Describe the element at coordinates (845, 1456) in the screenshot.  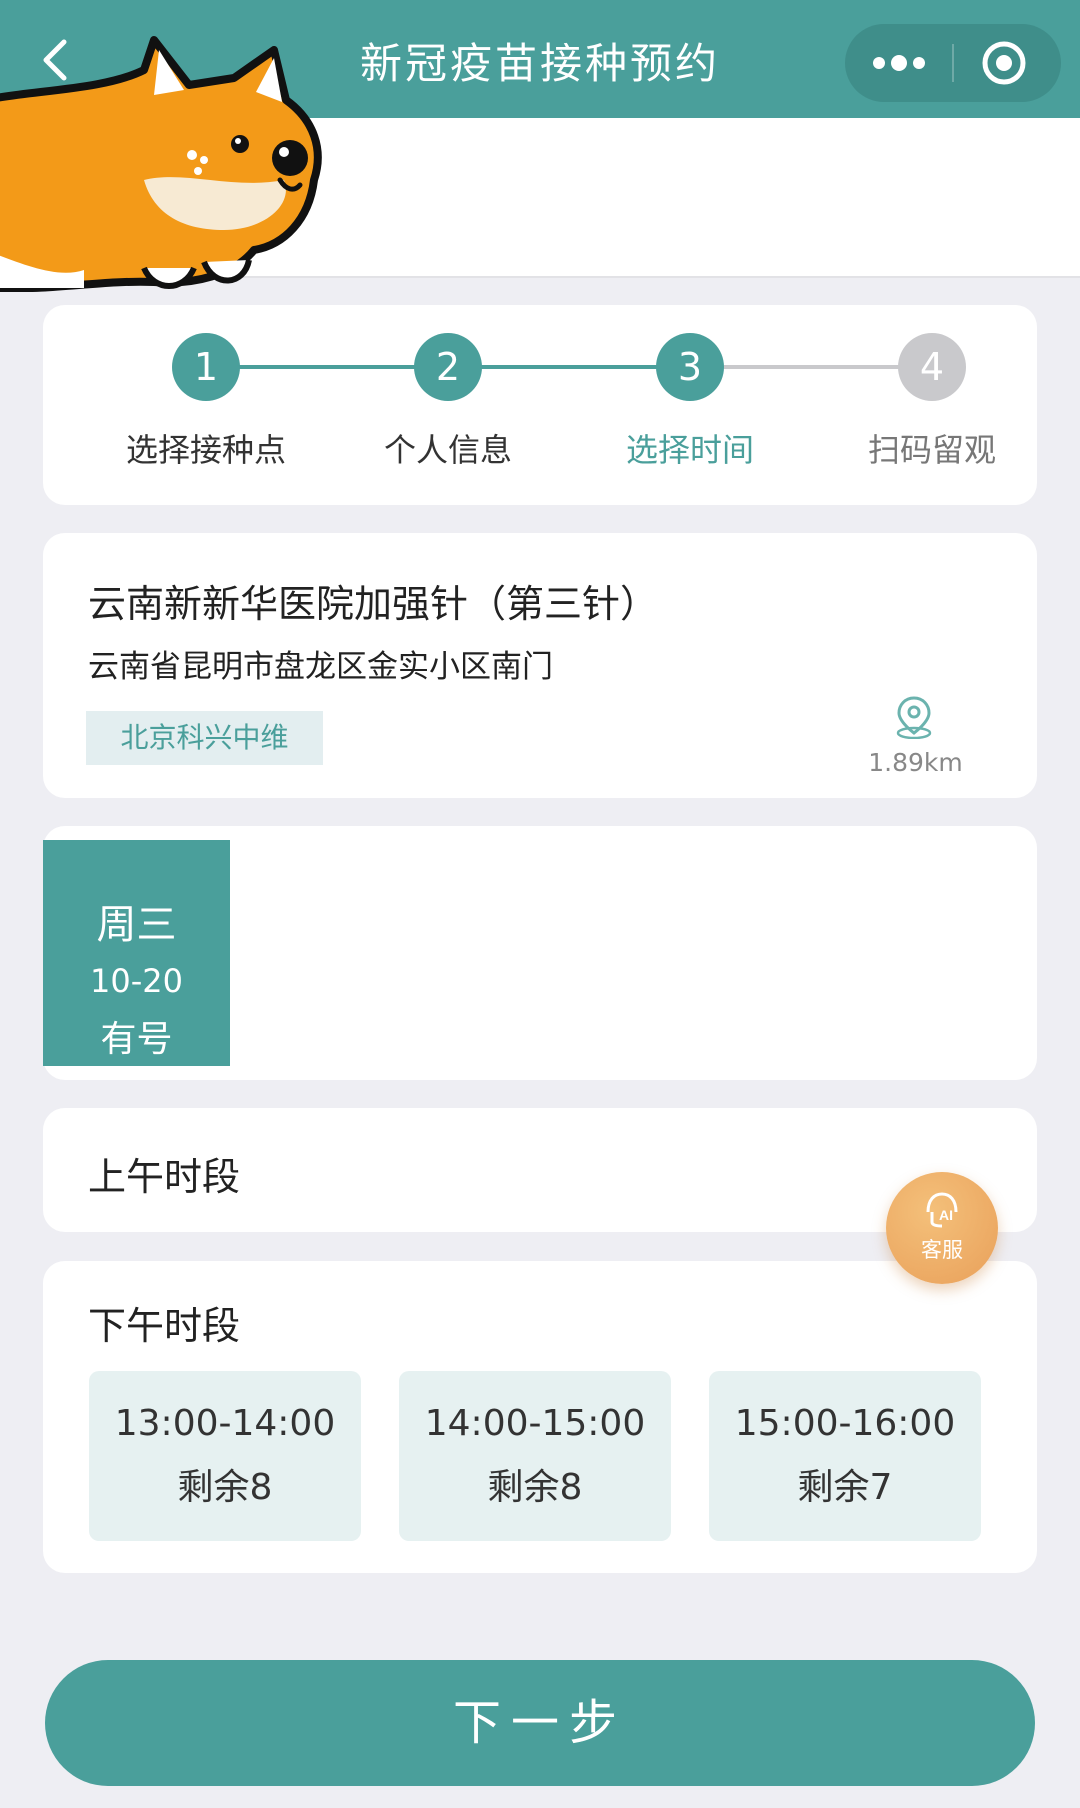
I see `time-slot-option: 15:00-16:00 剩余7` at that location.